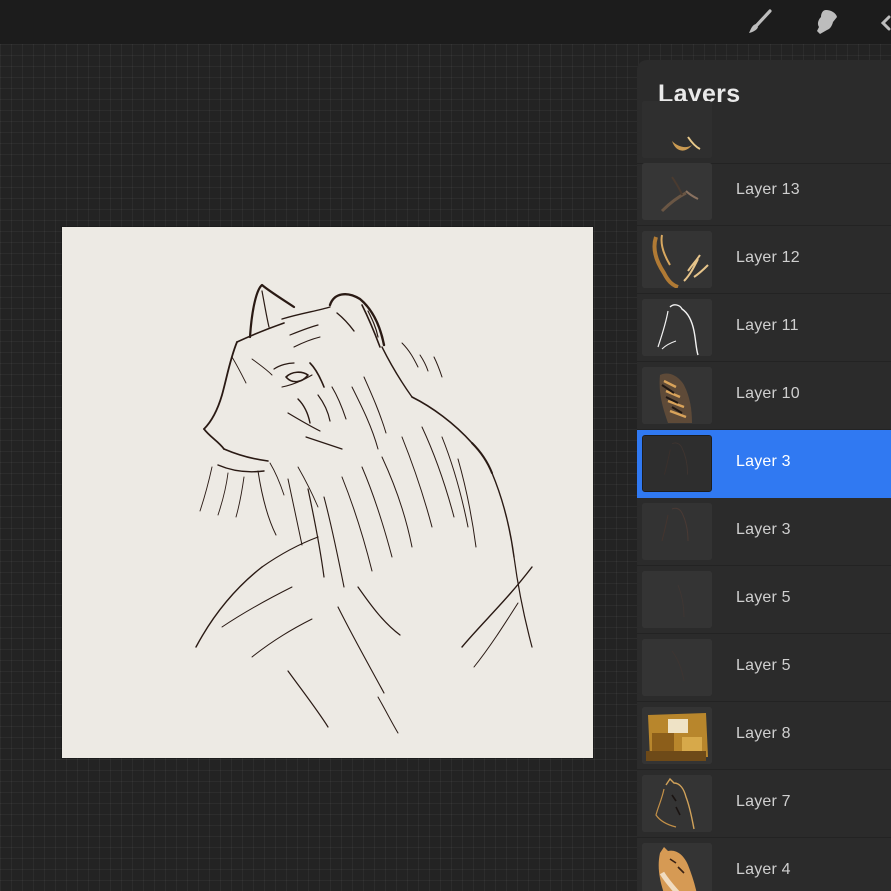 This screenshot has width=891, height=891. What do you see at coordinates (764, 130) in the screenshot?
I see `layer-row-partial` at bounding box center [764, 130].